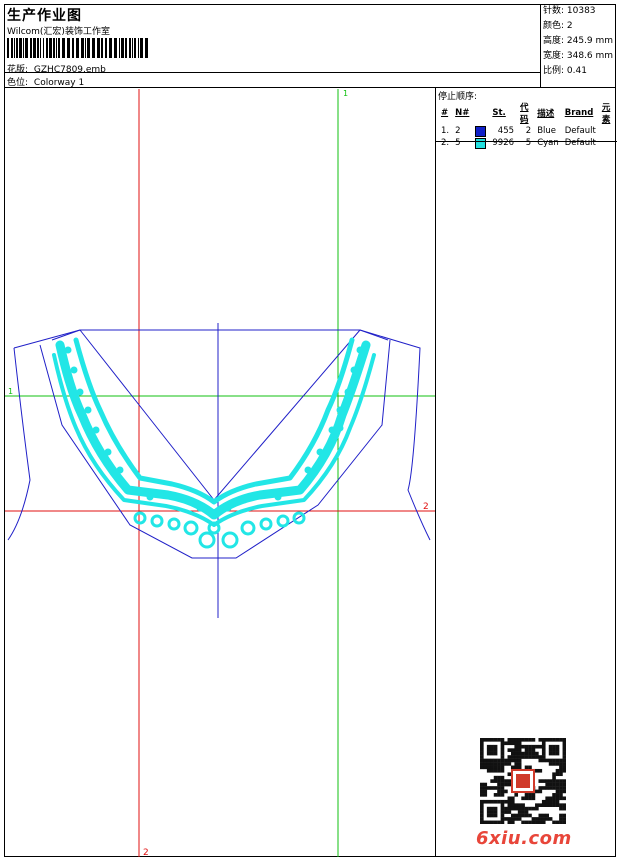 The width and height of the screenshot is (620, 860). What do you see at coordinates (10, 391) in the screenshot?
I see `green-horizontal-label: 1` at bounding box center [10, 391].